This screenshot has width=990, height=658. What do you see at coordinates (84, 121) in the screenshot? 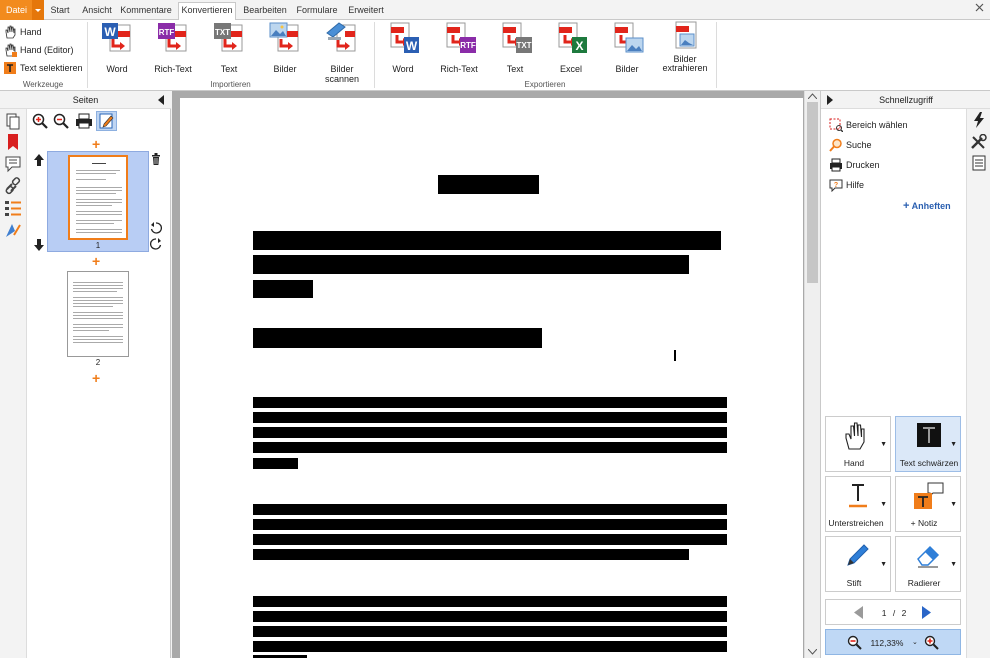
I see `print-thumbs-icon` at bounding box center [84, 121].